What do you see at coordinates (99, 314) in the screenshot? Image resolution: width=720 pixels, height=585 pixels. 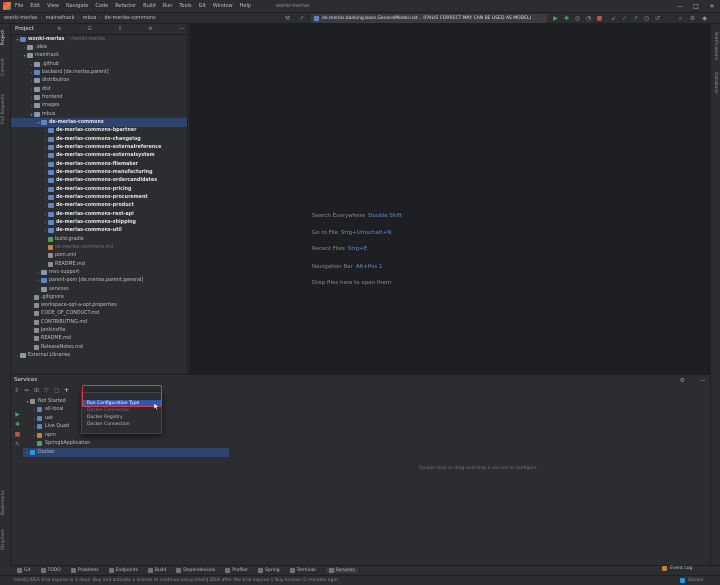 I see `tree-item: CODE_OF_CONDUCT.md` at bounding box center [99, 314].